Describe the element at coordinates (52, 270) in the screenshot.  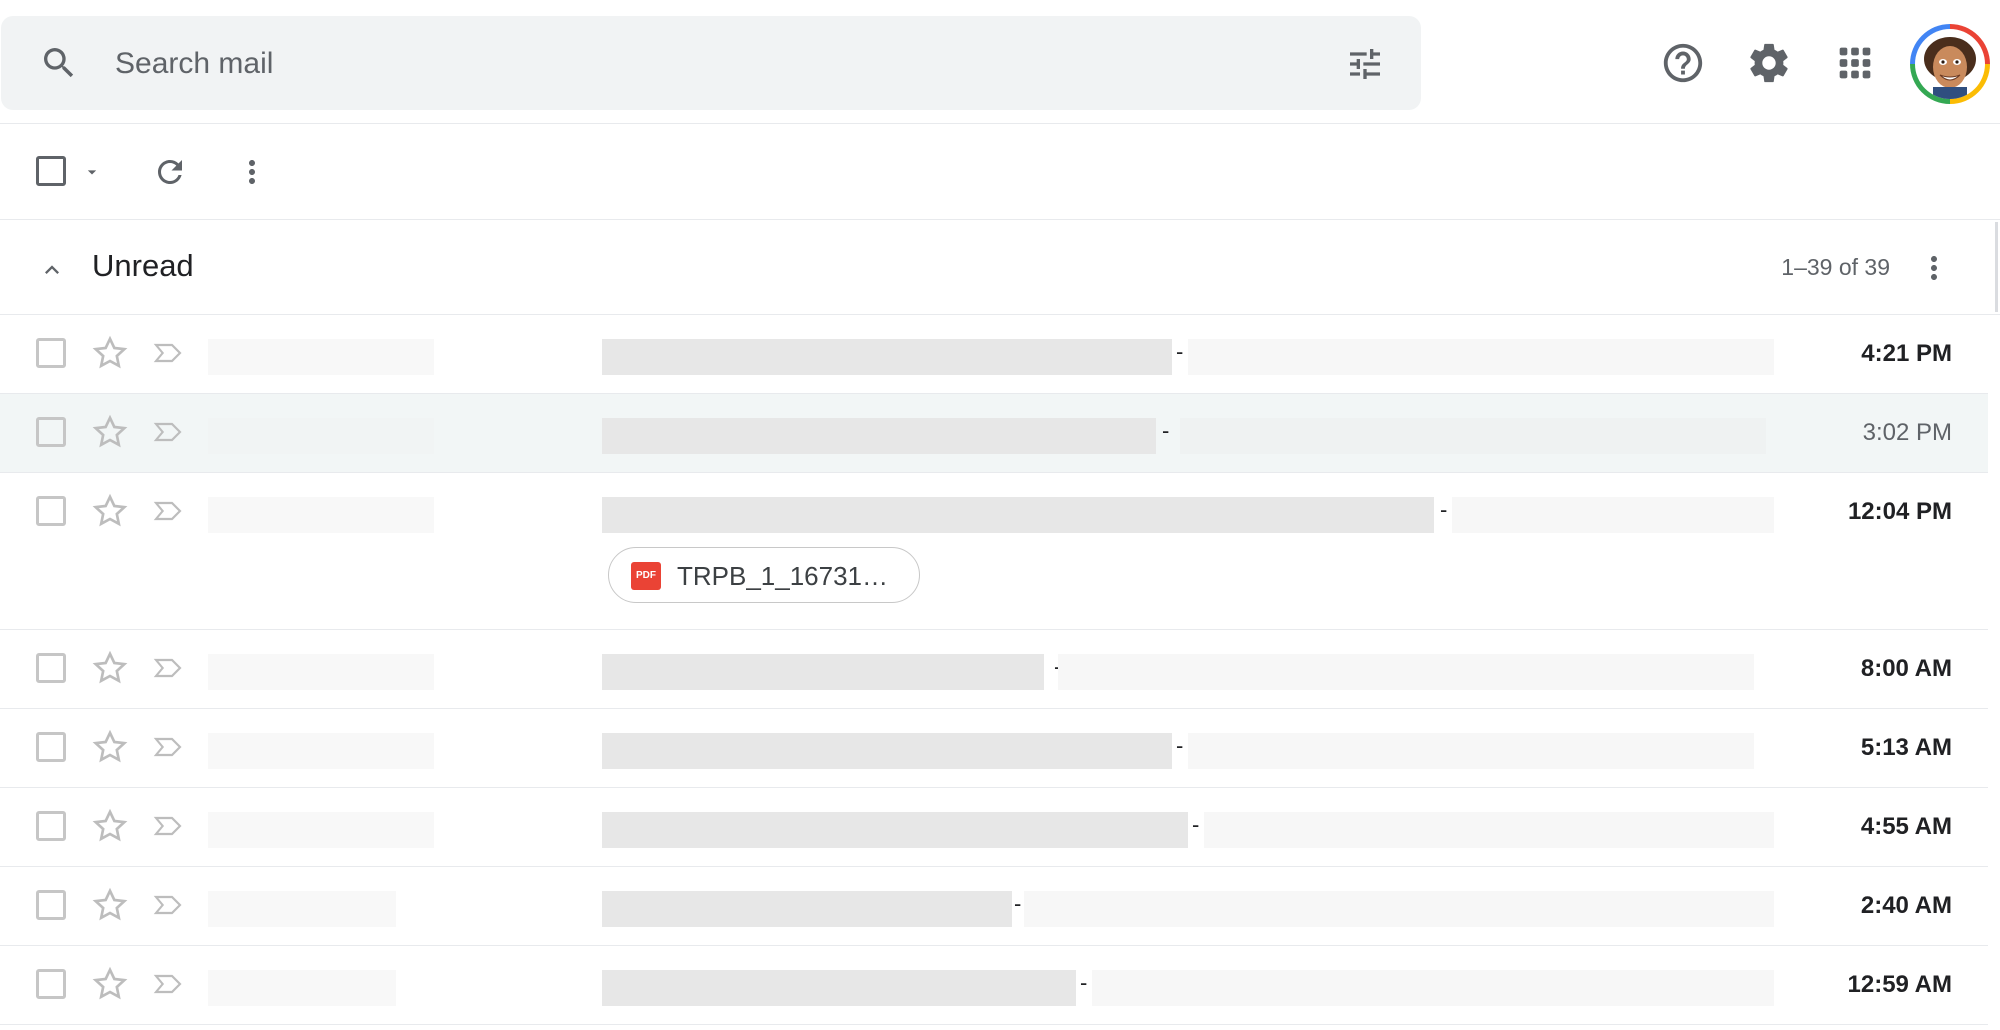
I see `collapse-chevron-icon` at that location.